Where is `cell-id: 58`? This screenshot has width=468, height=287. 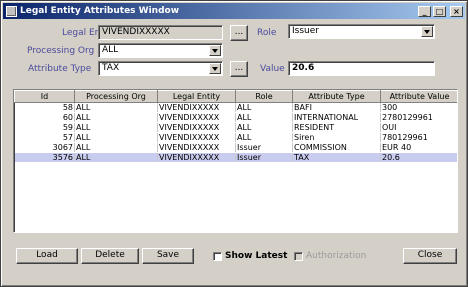 cell-id: 58 is located at coordinates (44, 107).